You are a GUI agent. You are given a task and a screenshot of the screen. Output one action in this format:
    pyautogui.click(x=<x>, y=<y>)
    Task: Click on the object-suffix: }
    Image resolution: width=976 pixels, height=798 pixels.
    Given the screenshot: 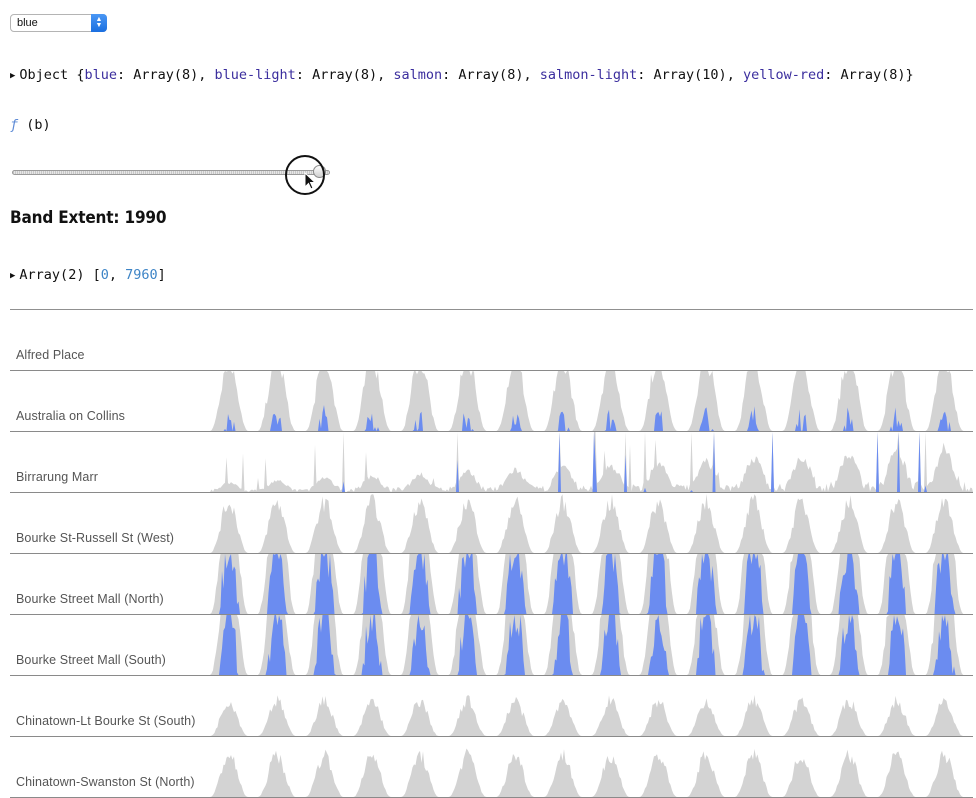 What is the action you would take?
    pyautogui.click(x=909, y=75)
    